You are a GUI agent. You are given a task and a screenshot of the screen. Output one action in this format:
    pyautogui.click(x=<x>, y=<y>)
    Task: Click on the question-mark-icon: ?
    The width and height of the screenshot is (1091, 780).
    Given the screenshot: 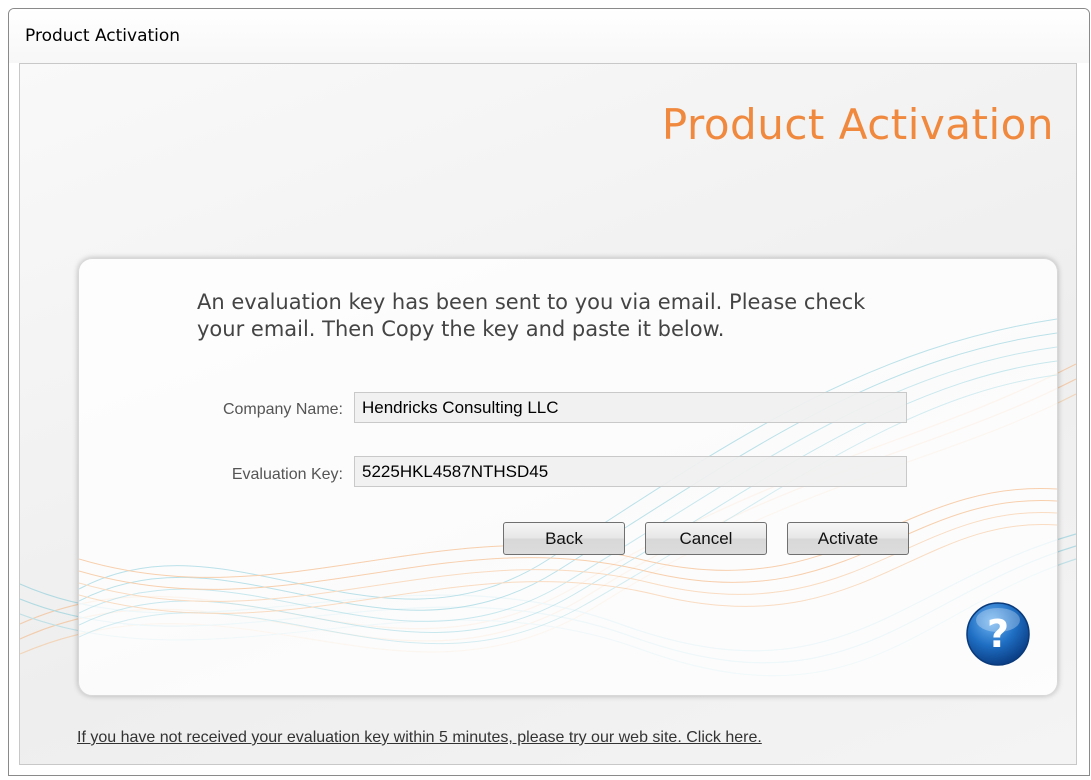 What is the action you would take?
    pyautogui.click(x=998, y=634)
    